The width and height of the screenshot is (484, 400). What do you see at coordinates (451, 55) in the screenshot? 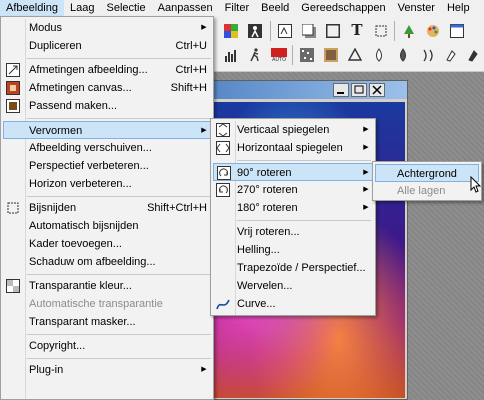
I see `smudge-icon` at bounding box center [451, 55].